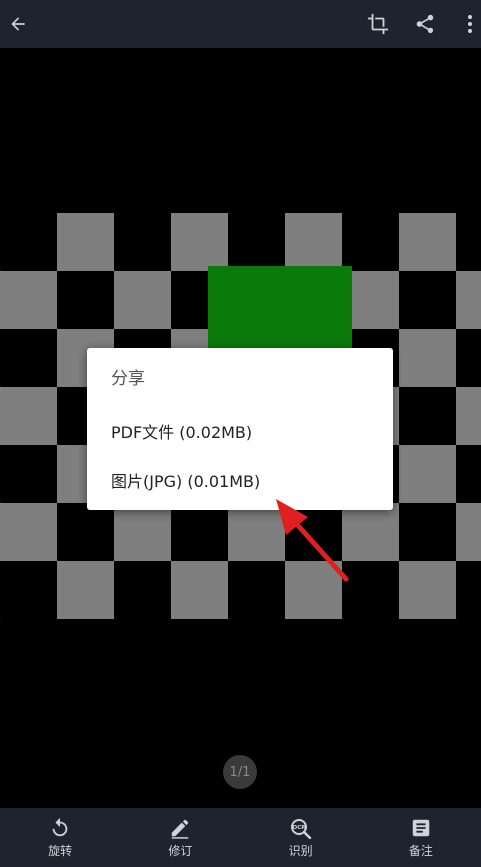 This screenshot has height=867, width=481. What do you see at coordinates (240, 24) in the screenshot?
I see `top-bar` at bounding box center [240, 24].